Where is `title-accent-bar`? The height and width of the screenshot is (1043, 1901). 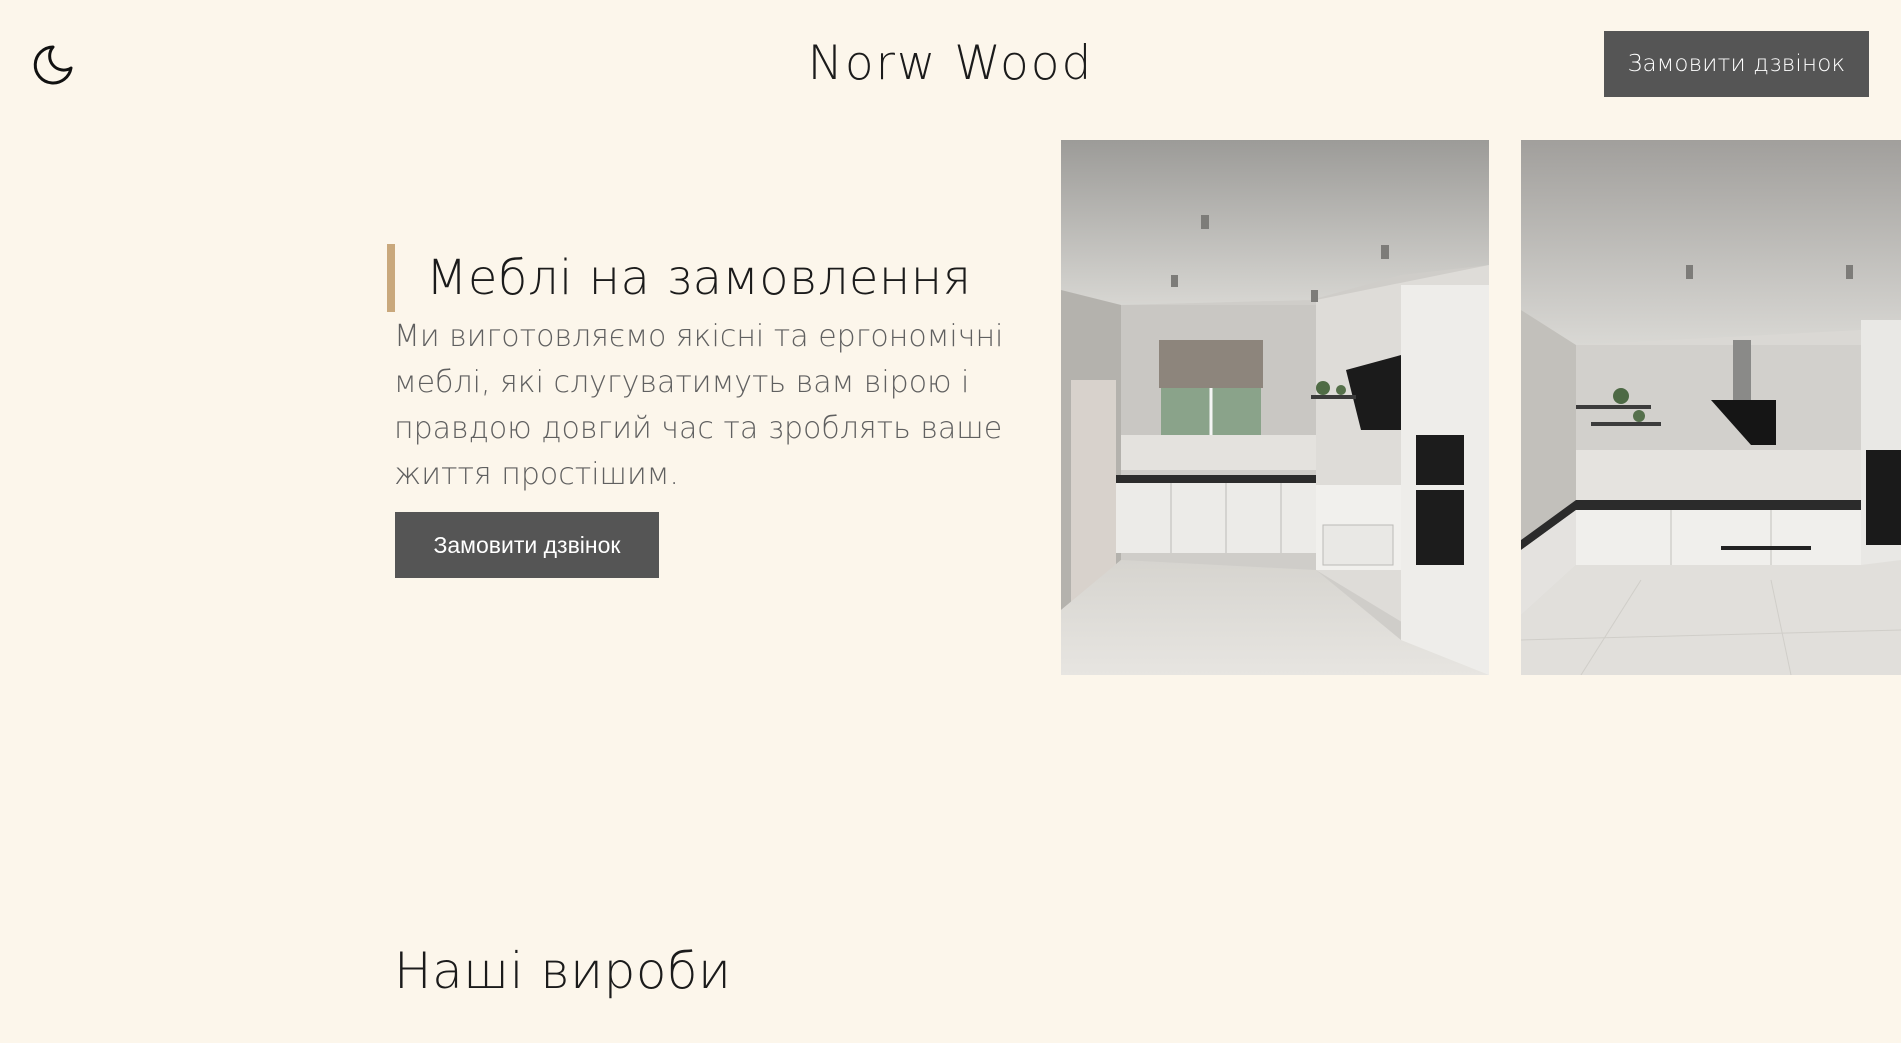
title-accent-bar is located at coordinates (391, 278).